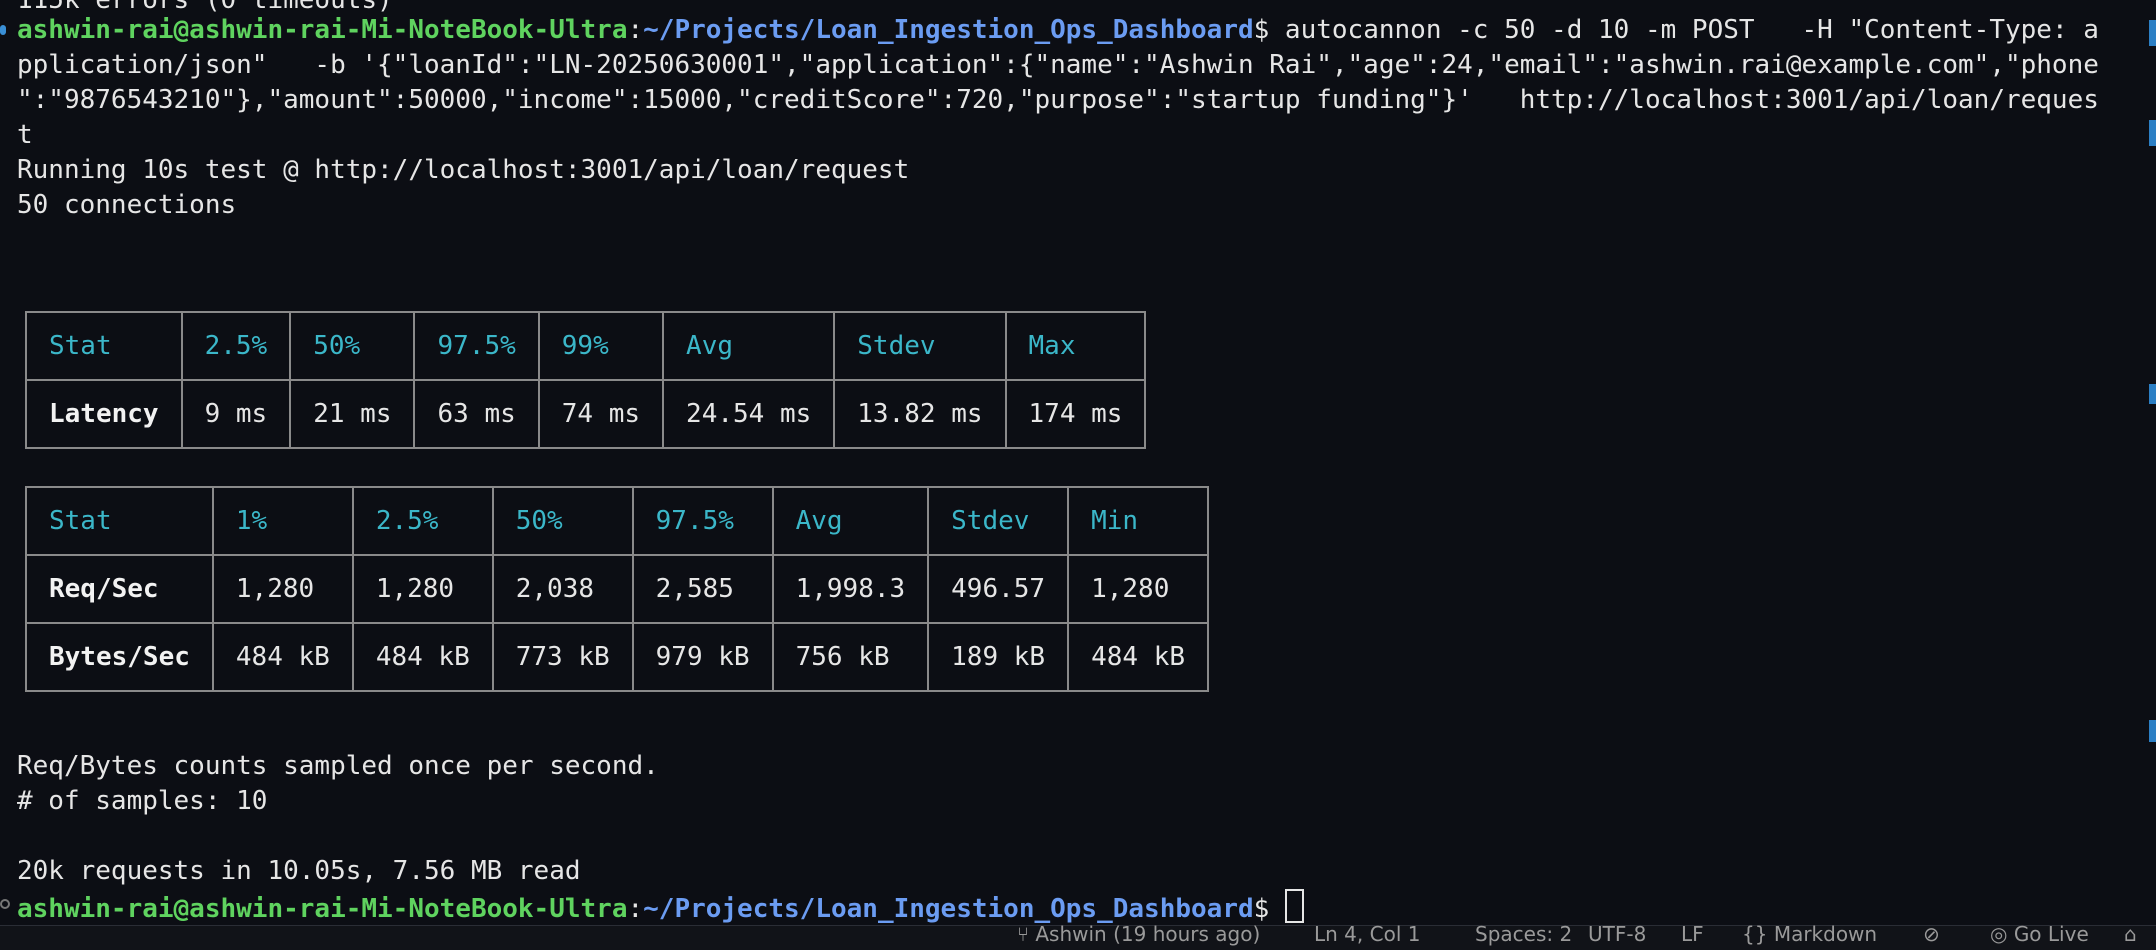 The height and width of the screenshot is (950, 2156). What do you see at coordinates (850, 657) in the screenshot?
I see `table-cell: 756 kB` at bounding box center [850, 657].